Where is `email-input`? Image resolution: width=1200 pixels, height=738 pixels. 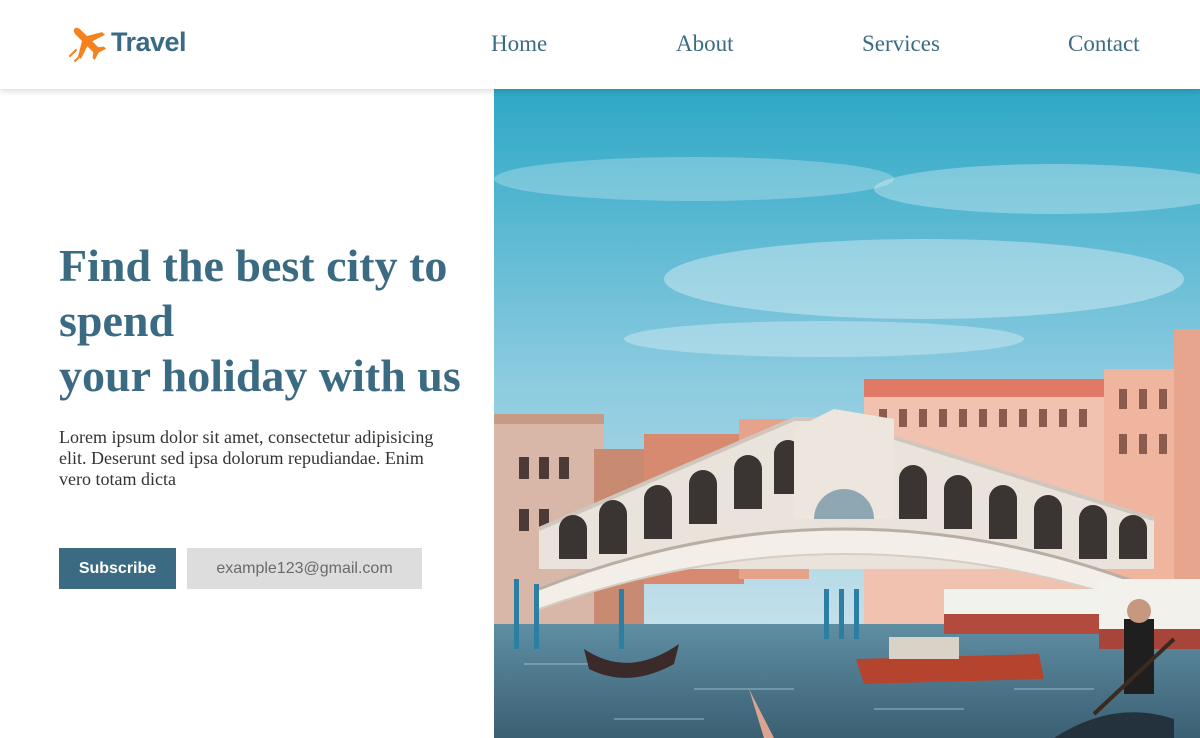 email-input is located at coordinates (304, 568).